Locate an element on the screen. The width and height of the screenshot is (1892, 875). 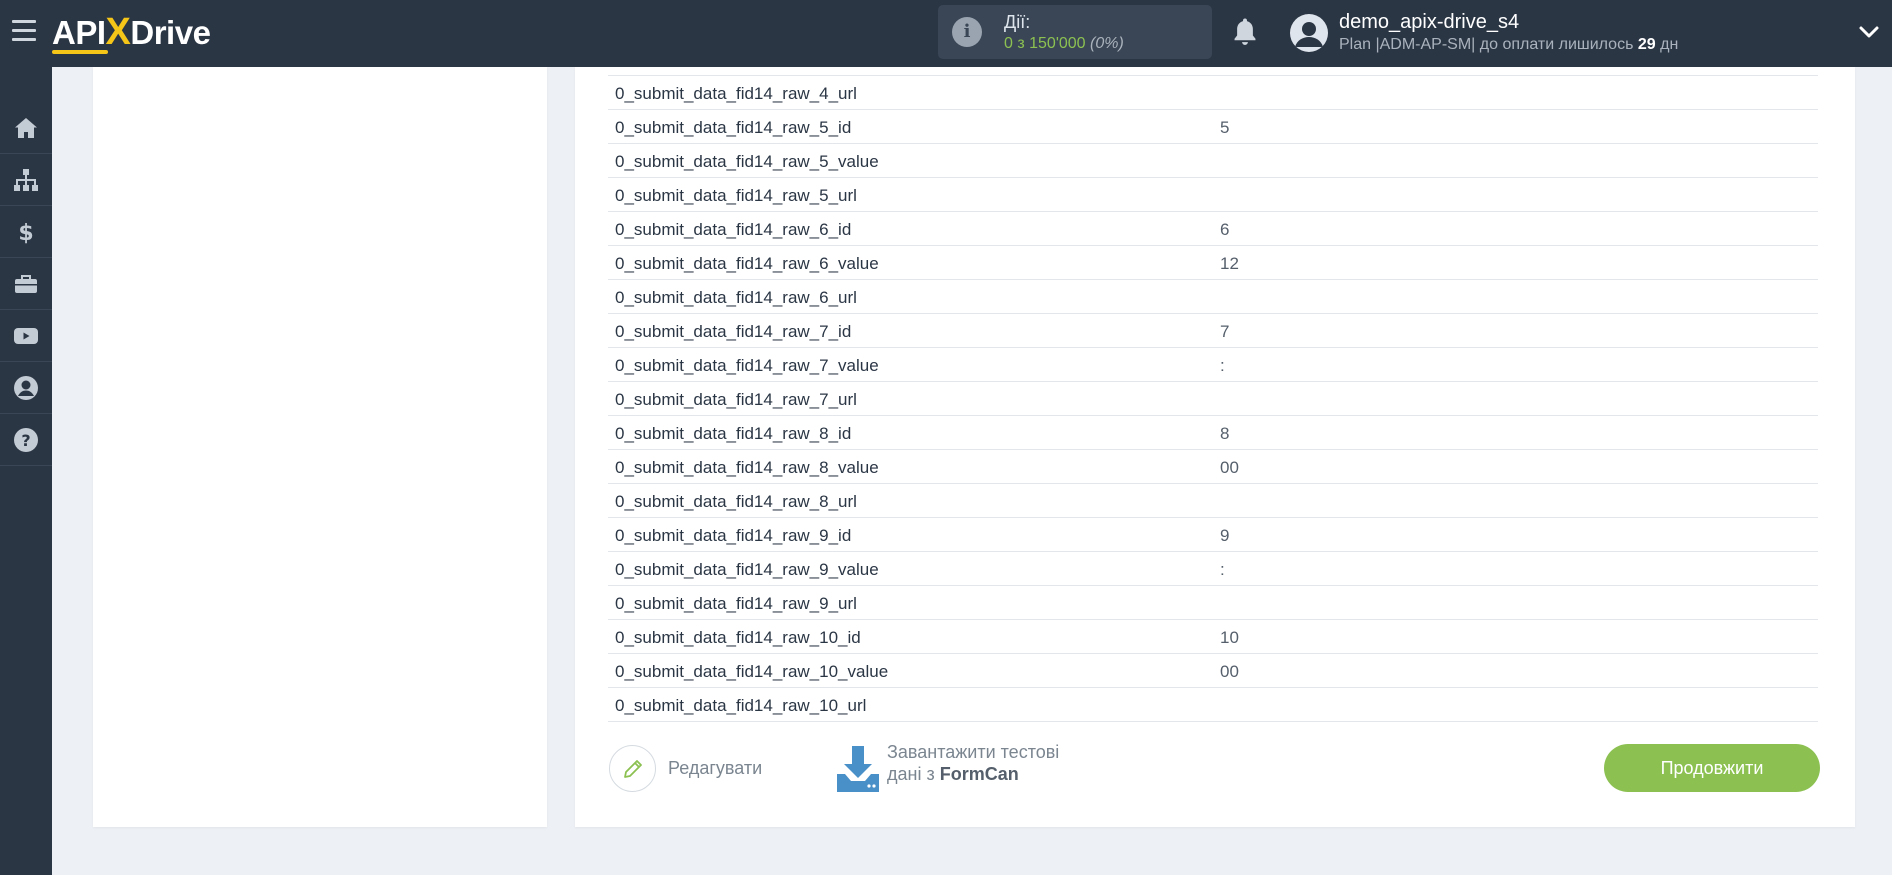
field-value: 5 is located at coordinates (1225, 127).